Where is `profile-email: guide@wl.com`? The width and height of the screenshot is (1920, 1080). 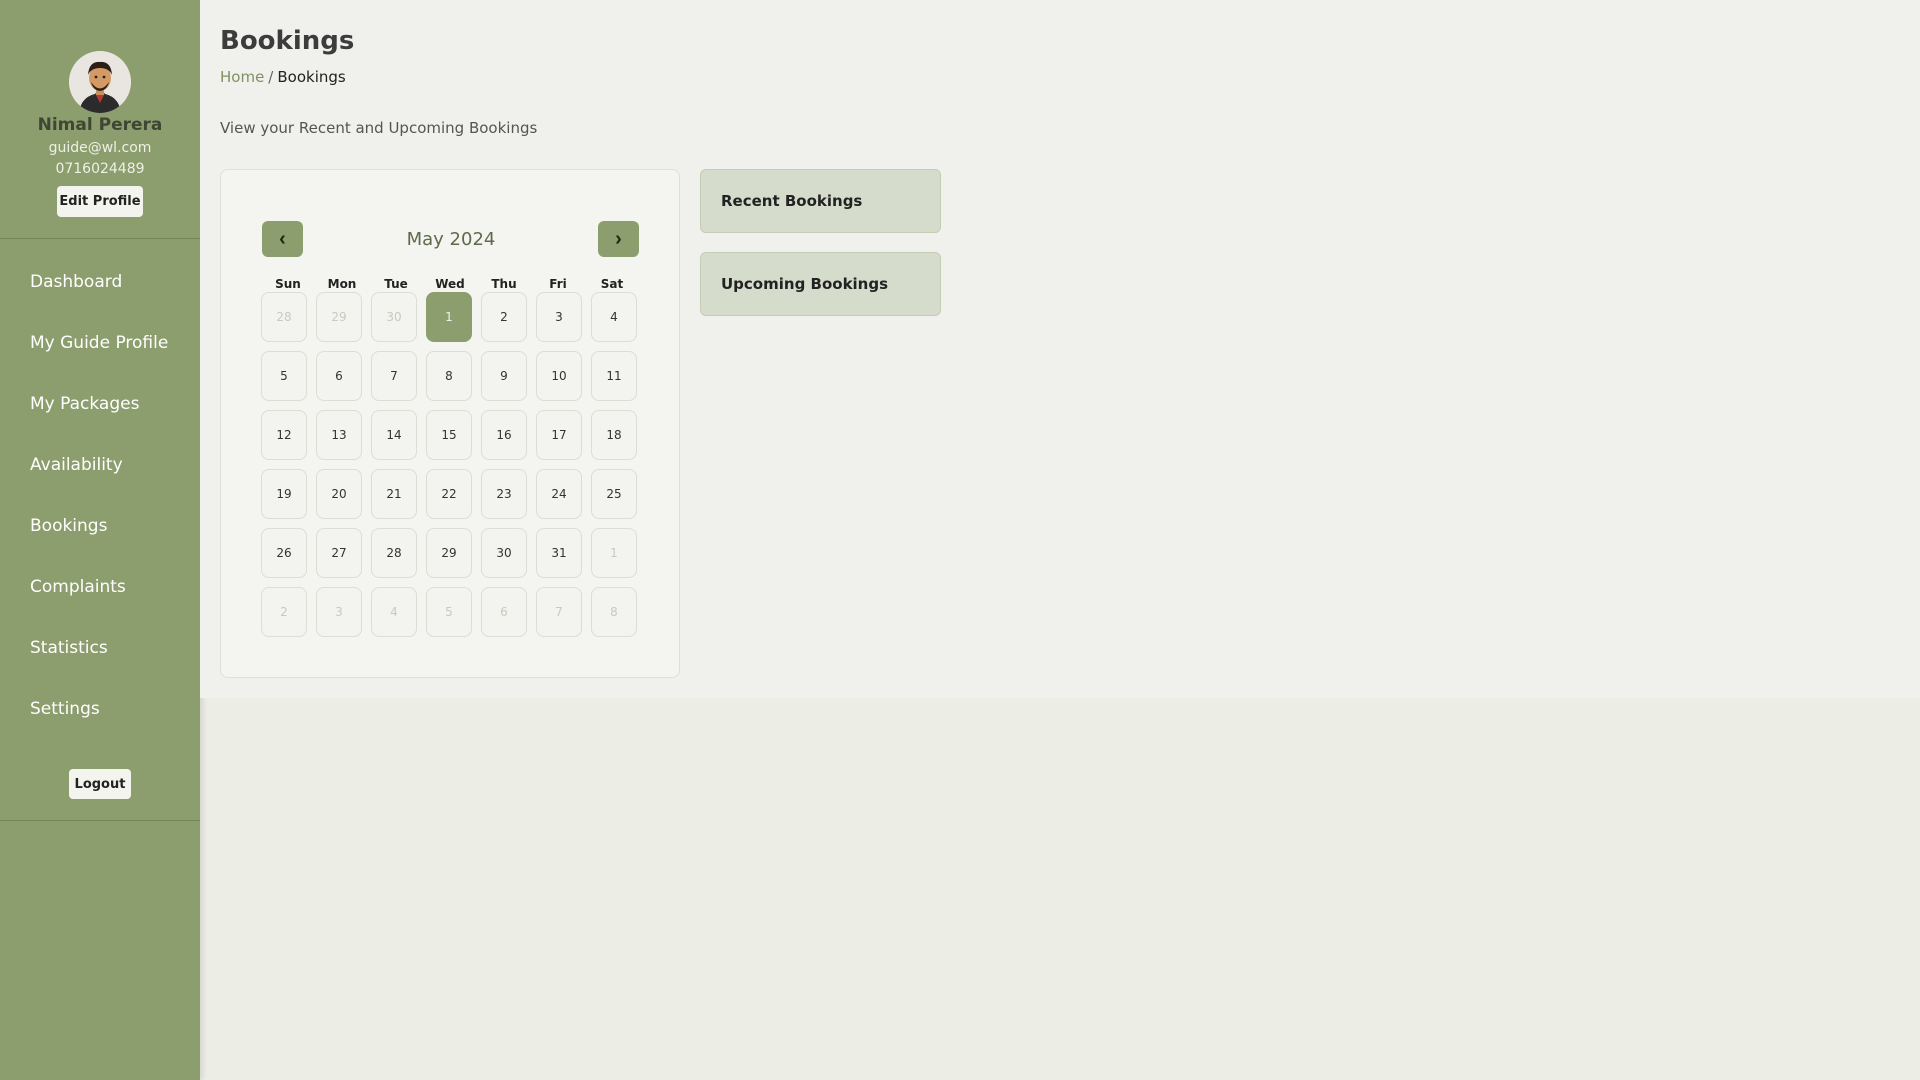
profile-email: guide@wl.com is located at coordinates (100, 148).